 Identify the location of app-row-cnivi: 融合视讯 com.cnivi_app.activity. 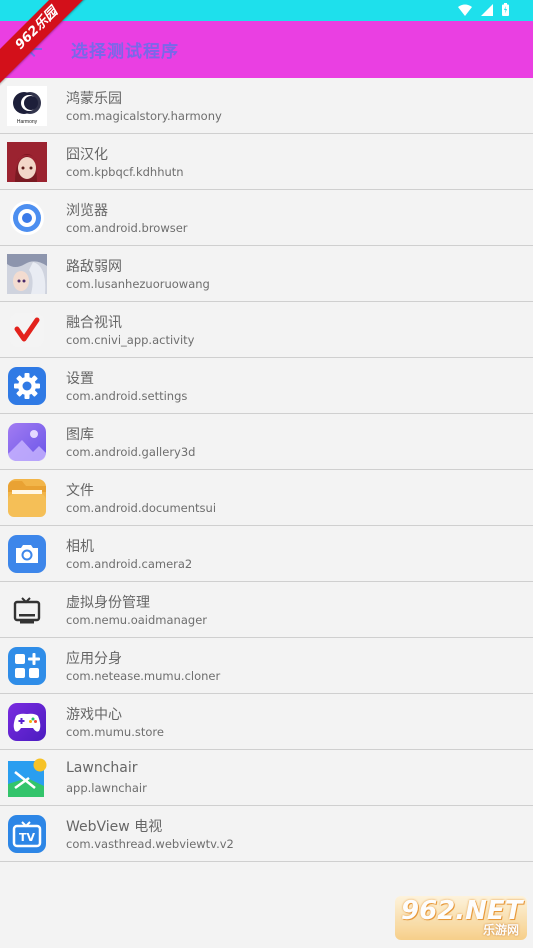
(266, 330).